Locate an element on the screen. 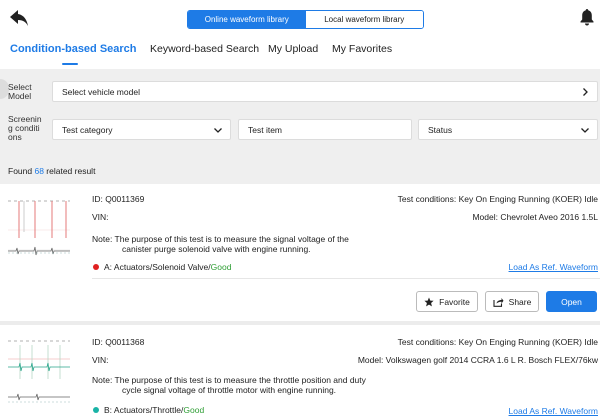  bell-icon is located at coordinates (587, 17).